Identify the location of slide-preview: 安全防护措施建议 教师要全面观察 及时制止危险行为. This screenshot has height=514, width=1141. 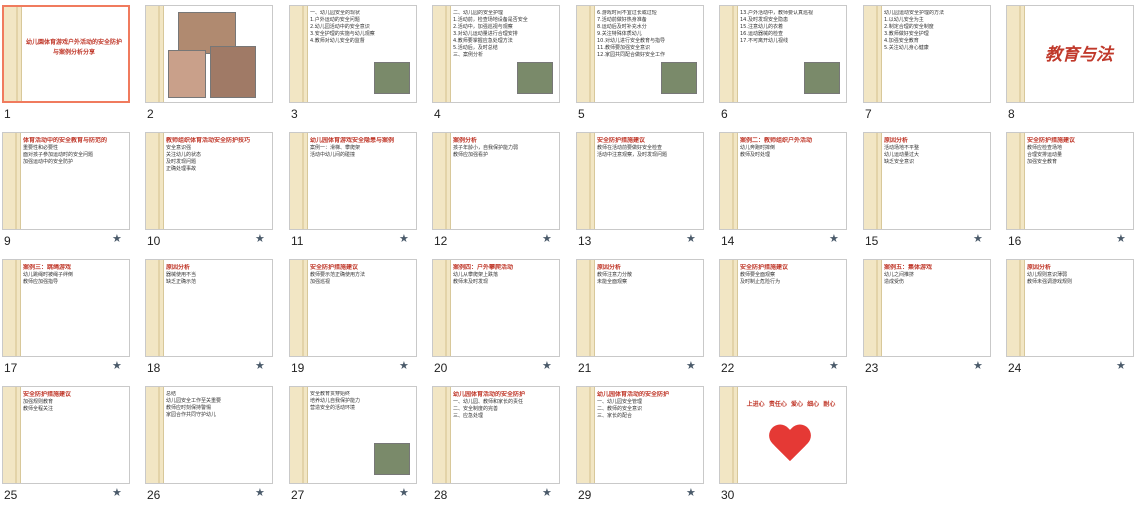
(783, 308).